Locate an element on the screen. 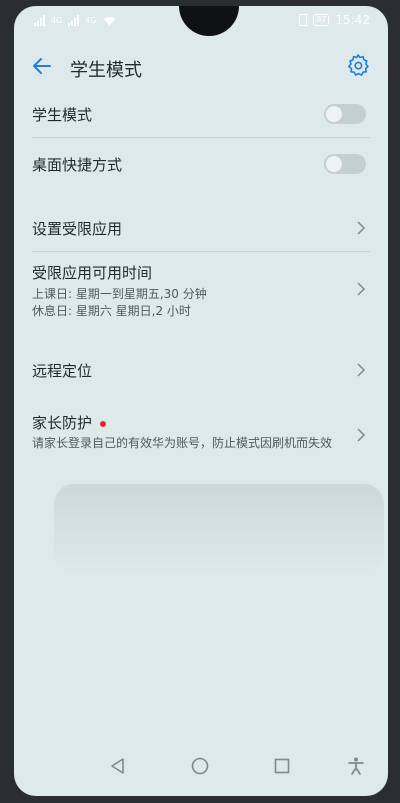  circle-home-icon is located at coordinates (200, 766).